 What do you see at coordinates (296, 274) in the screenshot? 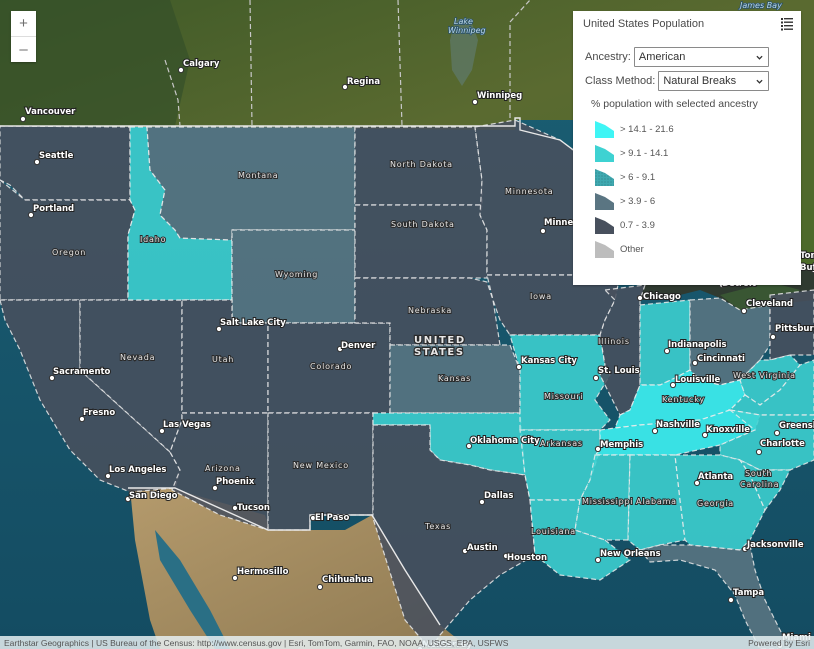
I see `state-label: Wyoming` at bounding box center [296, 274].